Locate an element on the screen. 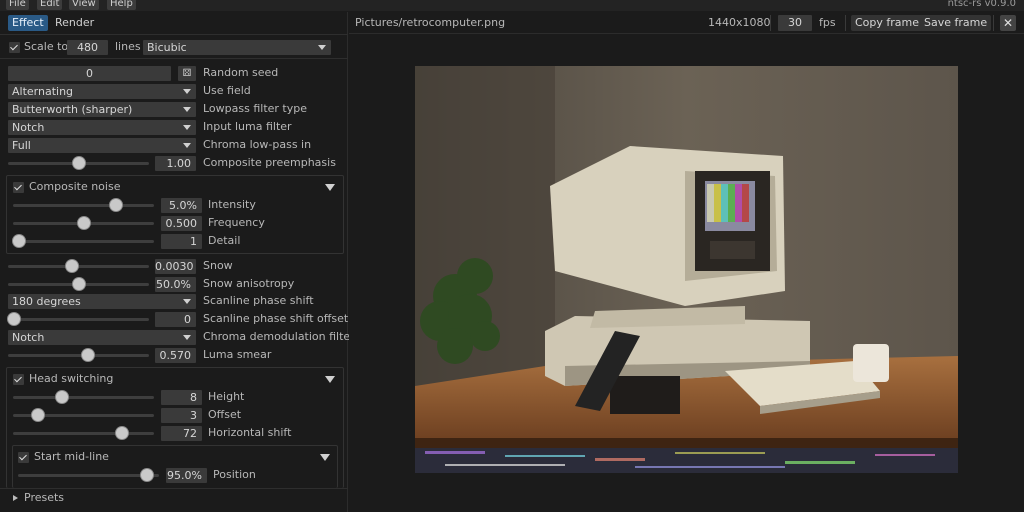  position-slider-track is located at coordinates (88, 475).